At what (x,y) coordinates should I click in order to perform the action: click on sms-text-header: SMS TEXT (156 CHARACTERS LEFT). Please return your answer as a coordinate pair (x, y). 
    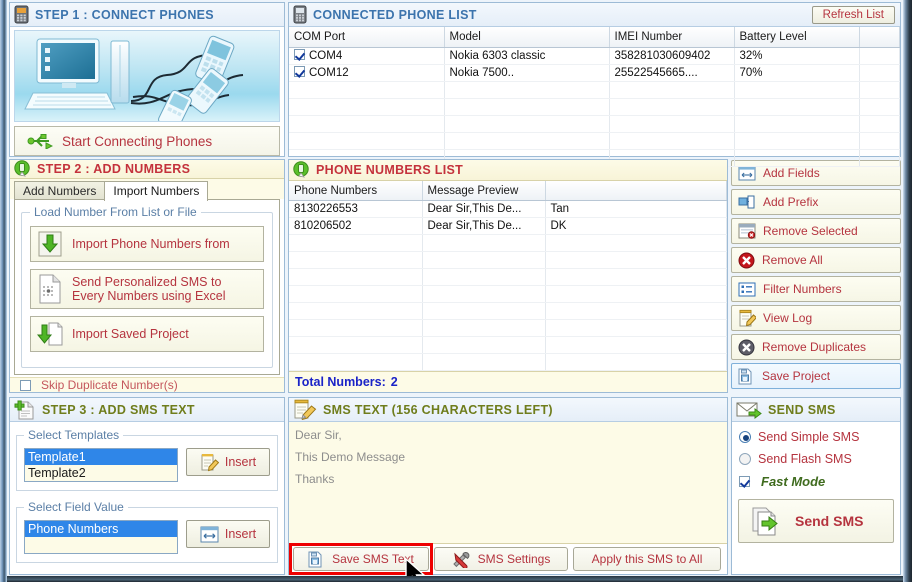
    Looking at the image, I should click on (508, 410).